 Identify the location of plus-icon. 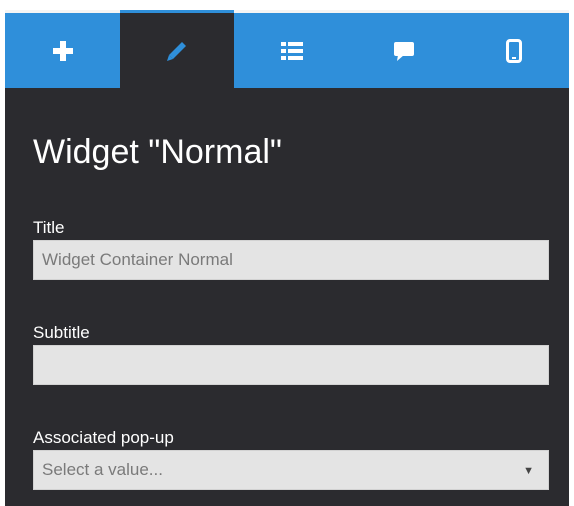
(62, 50).